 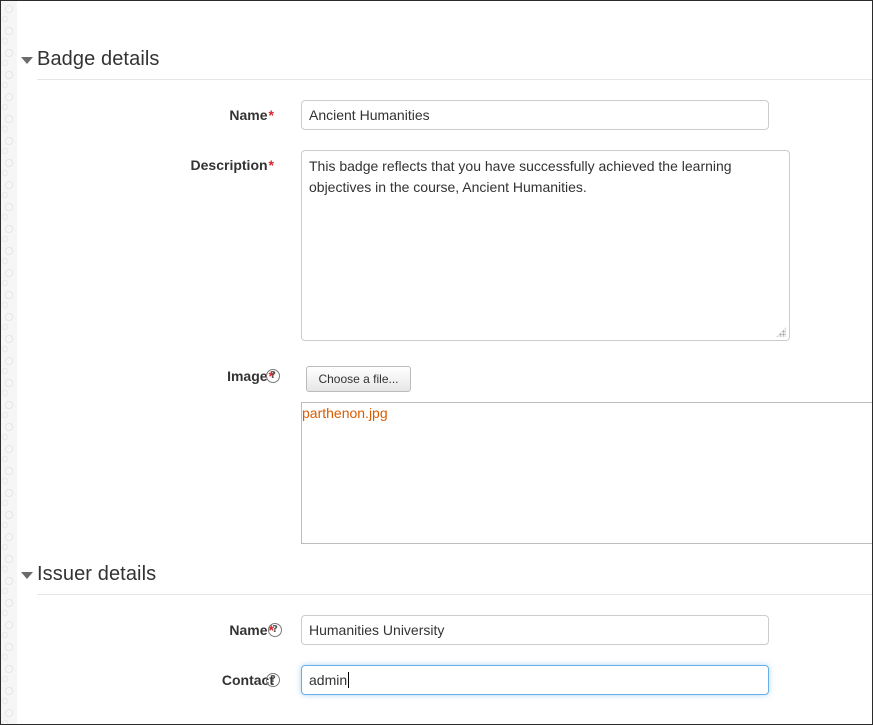 What do you see at coordinates (247, 376) in the screenshot?
I see `image-label-text: Image` at bounding box center [247, 376].